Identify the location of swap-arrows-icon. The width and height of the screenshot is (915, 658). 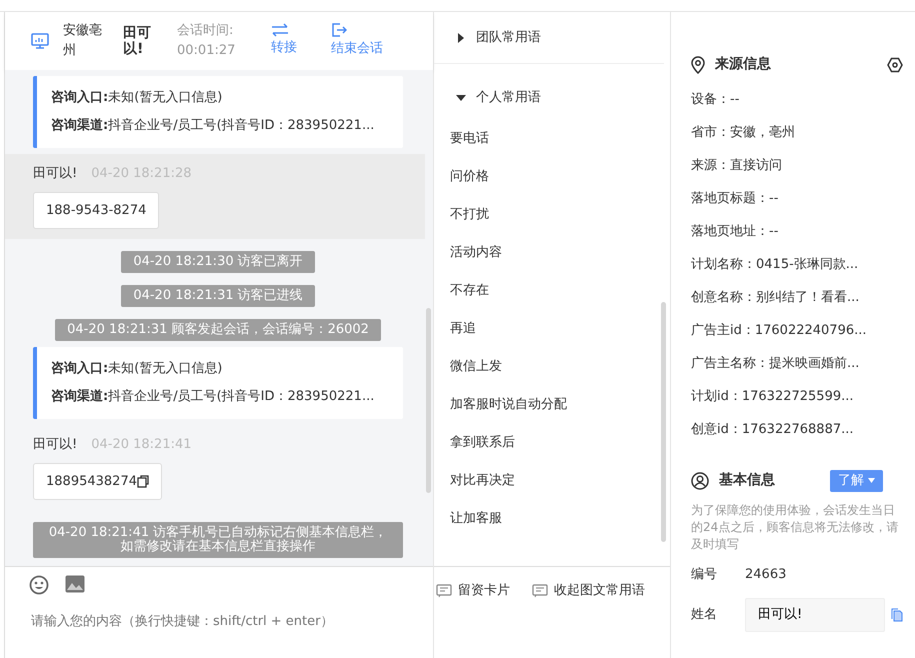
(280, 30).